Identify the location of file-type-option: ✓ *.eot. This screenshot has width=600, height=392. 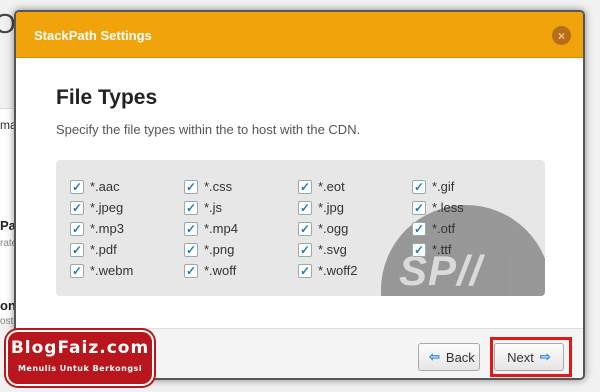
(355, 186).